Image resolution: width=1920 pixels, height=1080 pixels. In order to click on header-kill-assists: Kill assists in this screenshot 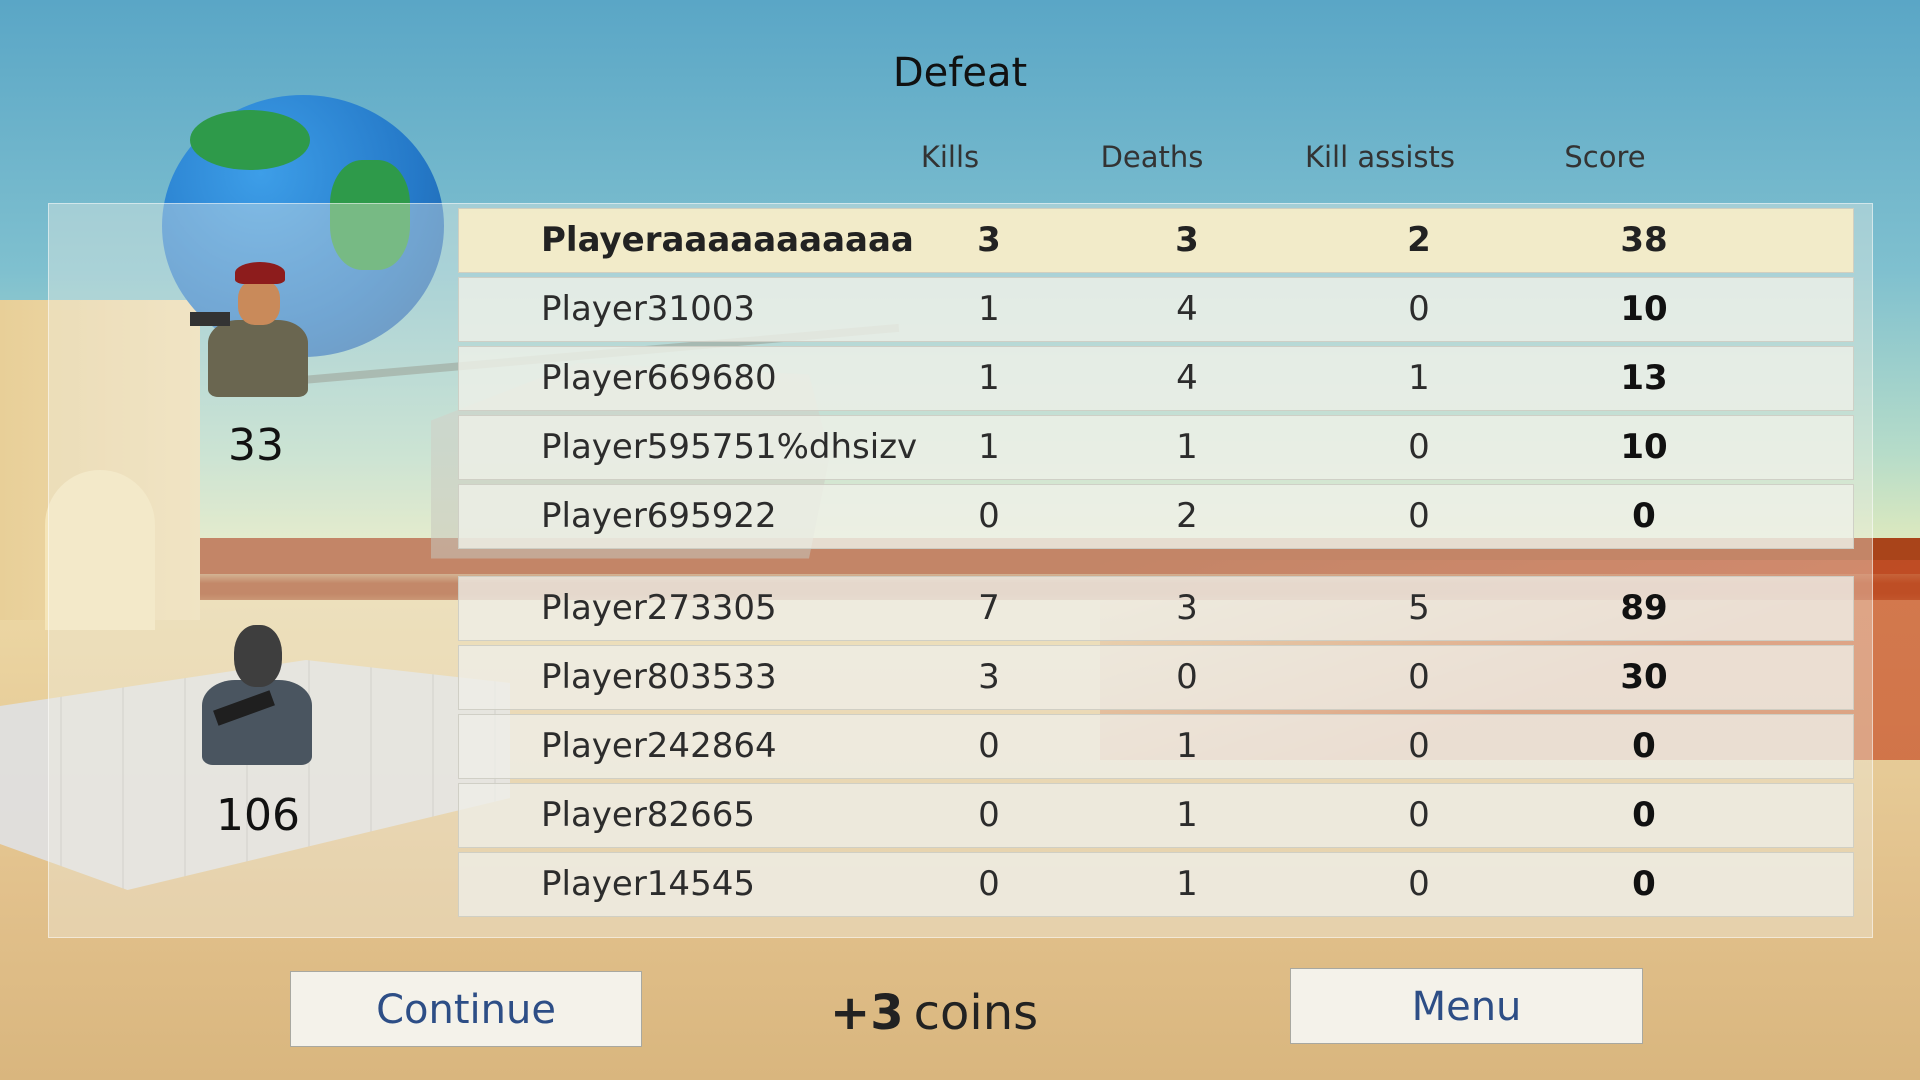, I will do `click(1380, 157)`.